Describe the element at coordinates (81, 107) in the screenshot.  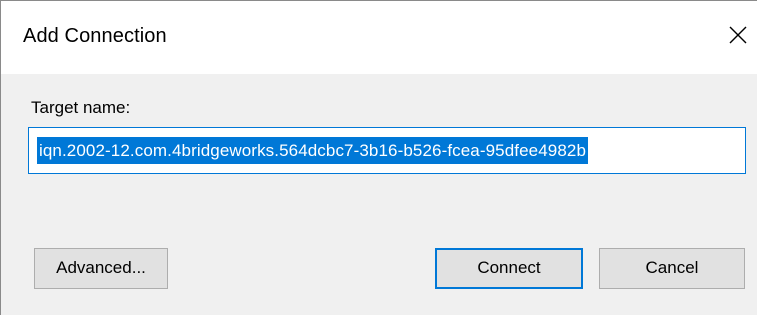
I see `target-name-label: Target name:` at that location.